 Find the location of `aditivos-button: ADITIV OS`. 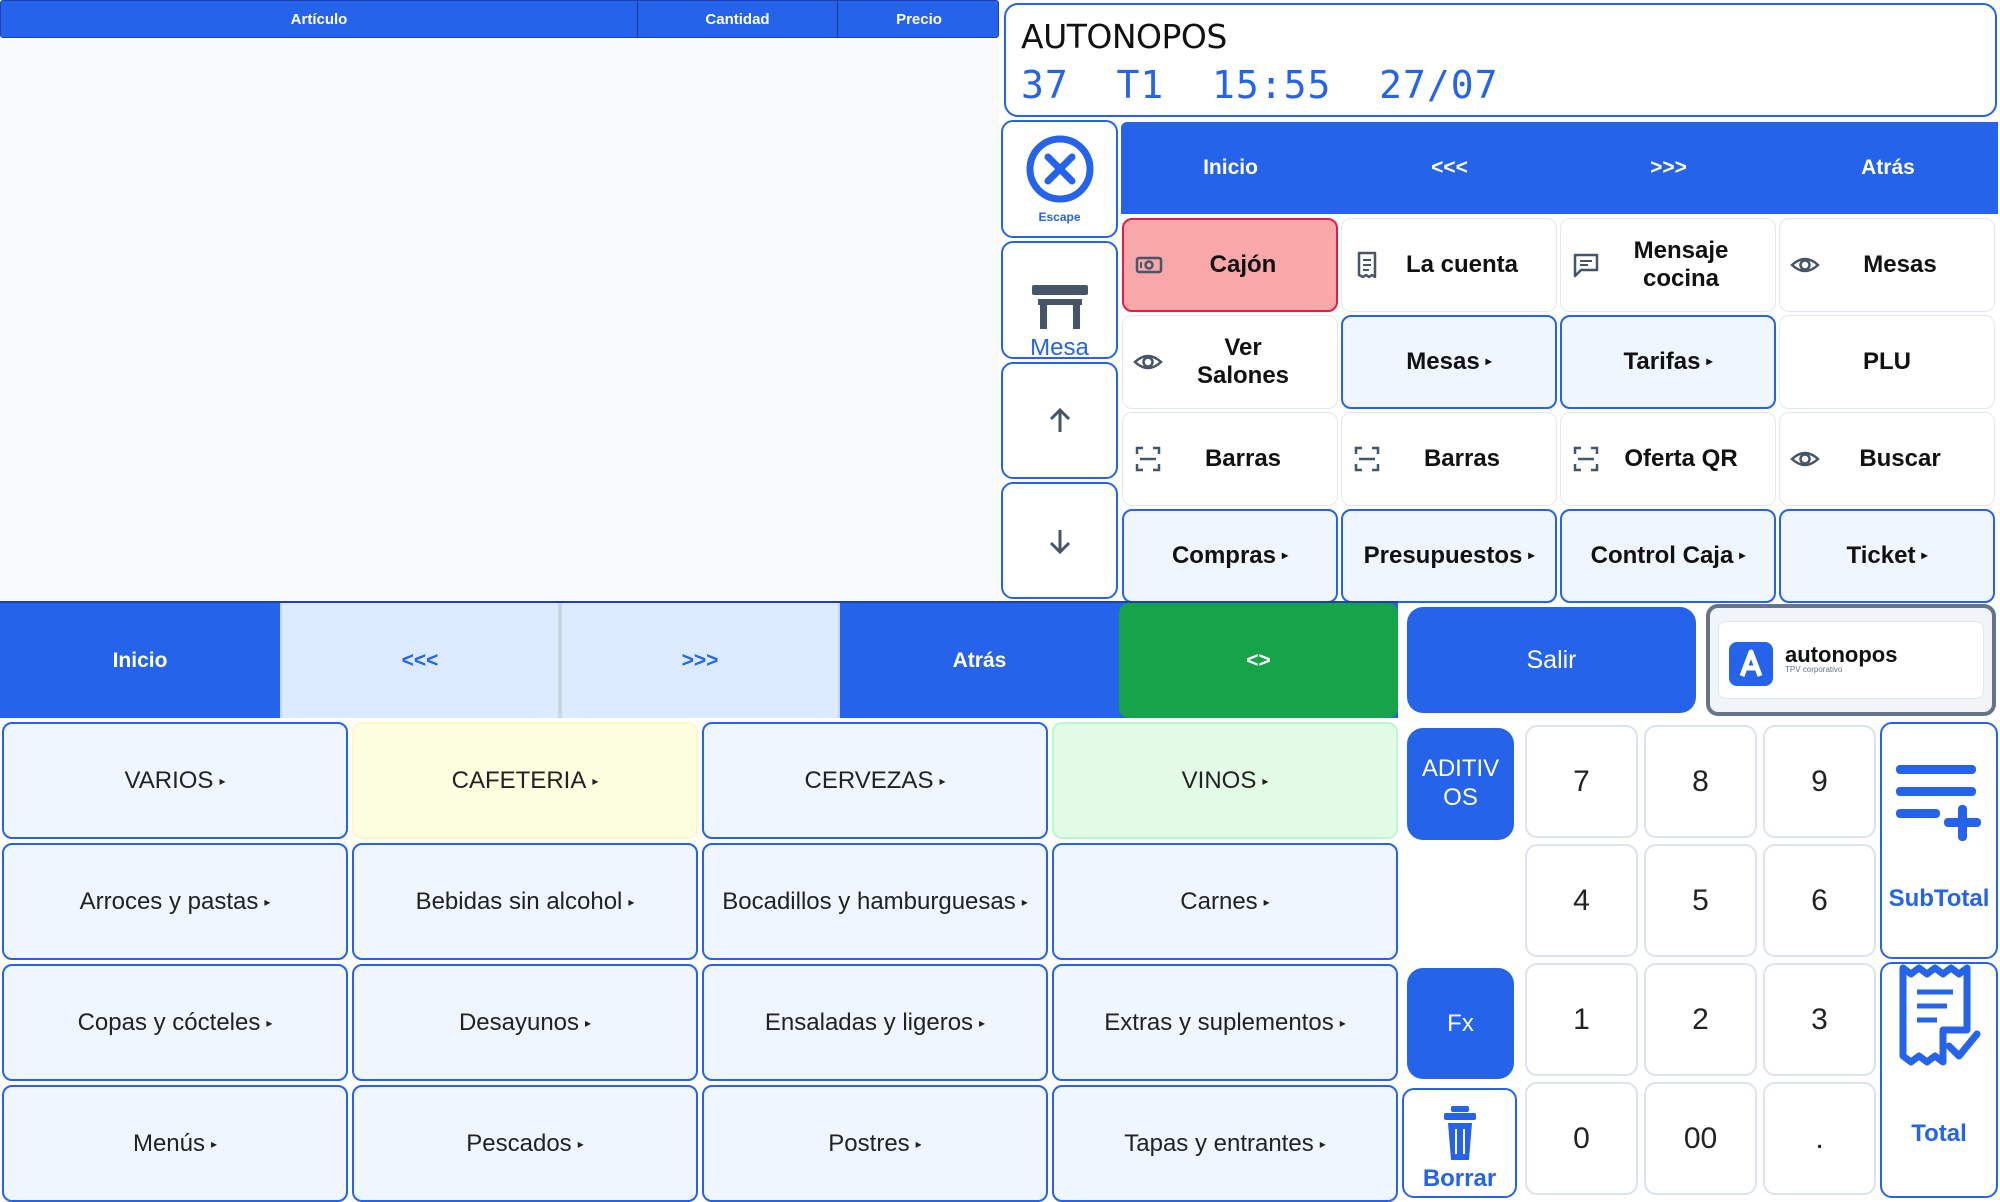

aditivos-button: ADITIV OS is located at coordinates (1460, 784).